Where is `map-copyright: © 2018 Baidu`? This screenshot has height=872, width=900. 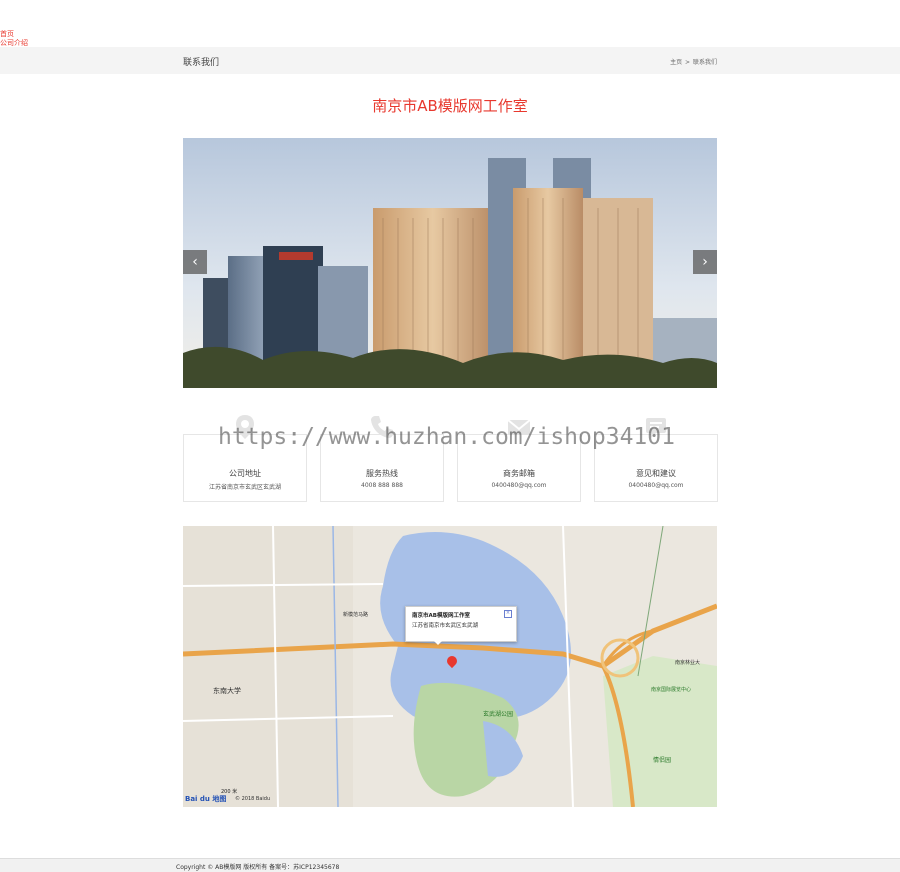
map-copyright: © 2018 Baidu is located at coordinates (253, 799).